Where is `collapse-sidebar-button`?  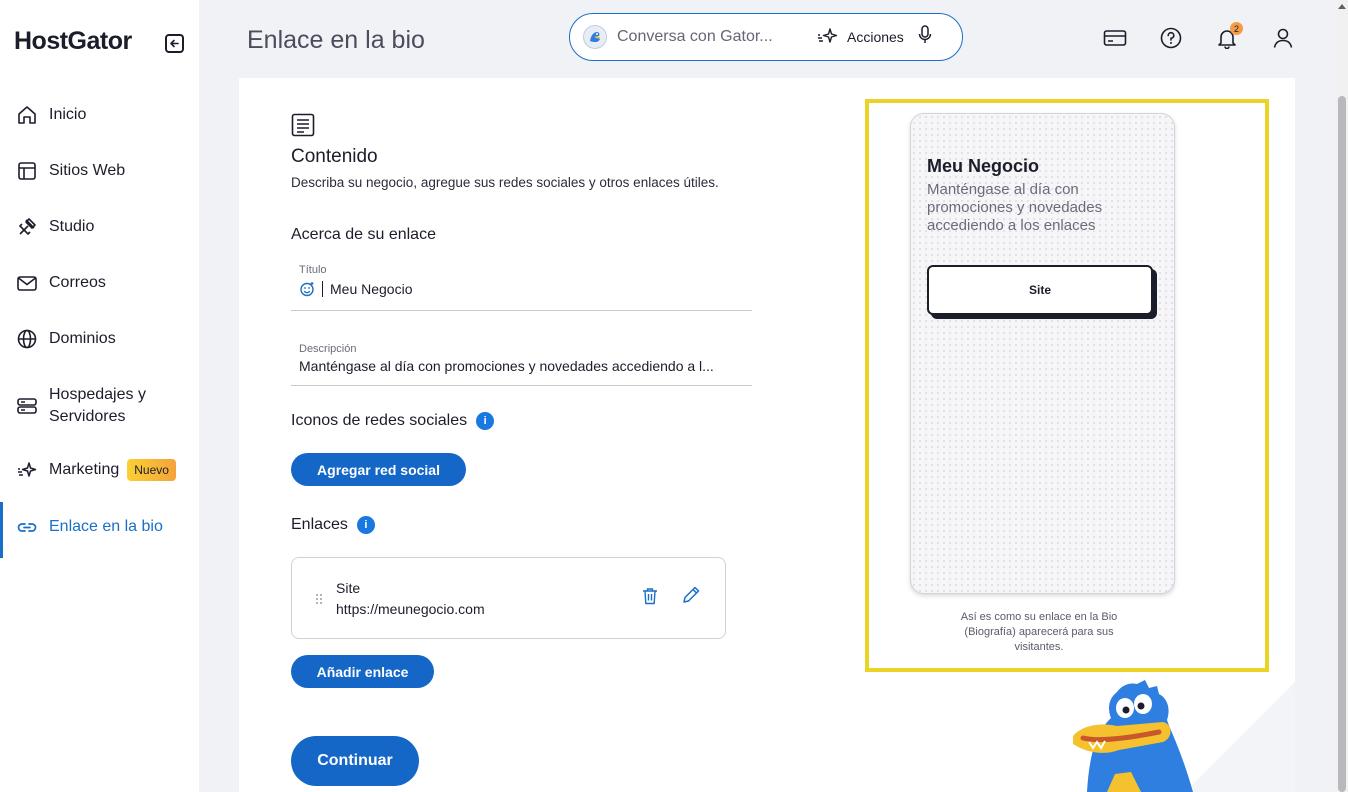 collapse-sidebar-button is located at coordinates (174, 43).